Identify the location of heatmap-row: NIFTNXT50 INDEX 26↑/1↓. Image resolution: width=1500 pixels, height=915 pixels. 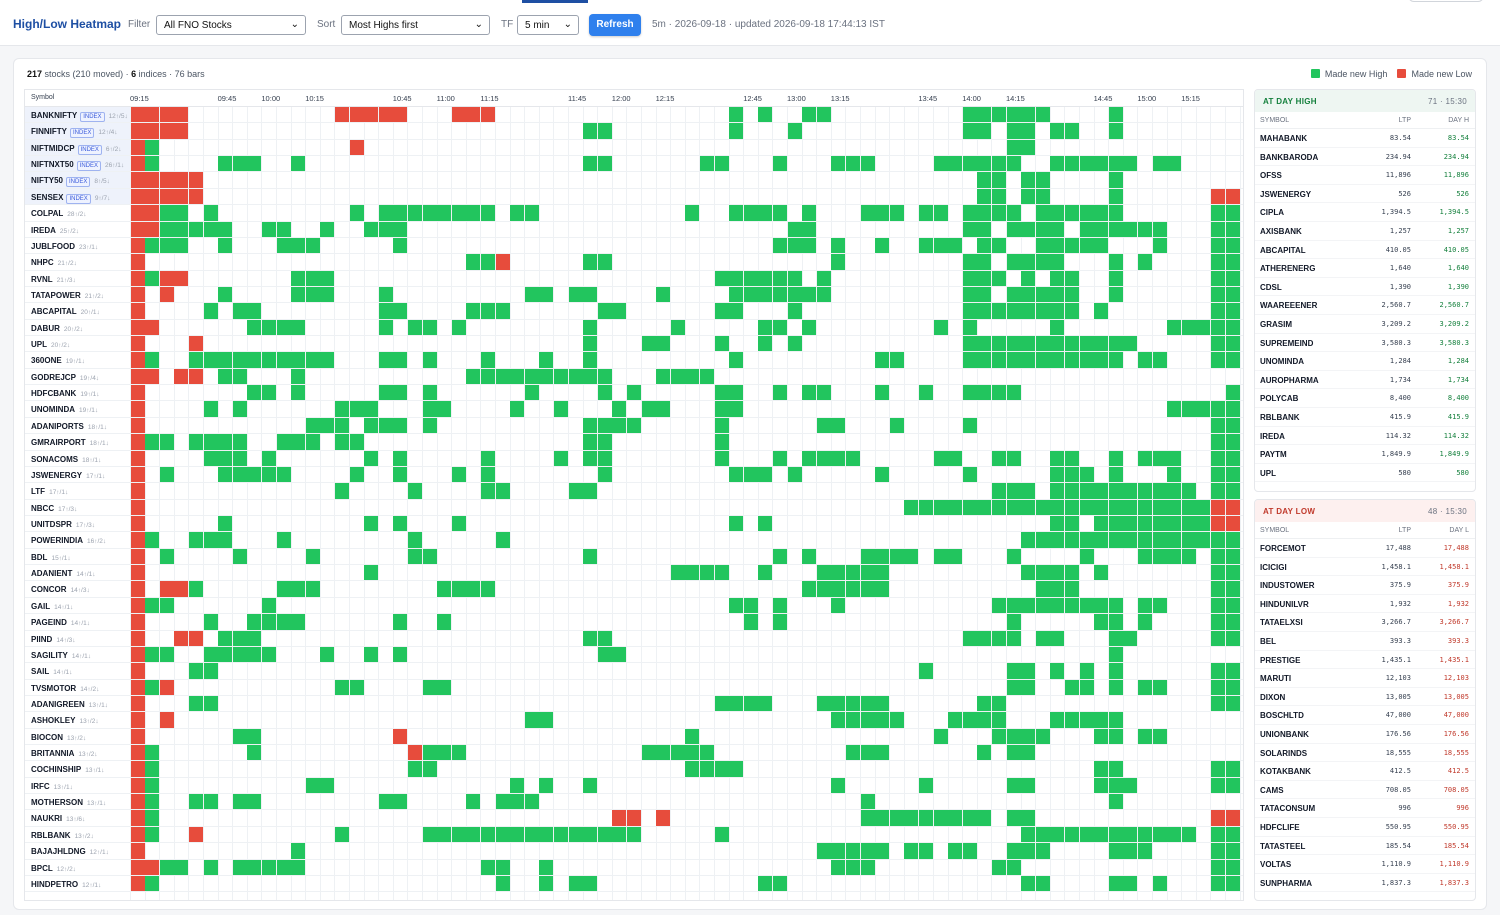
(634, 164).